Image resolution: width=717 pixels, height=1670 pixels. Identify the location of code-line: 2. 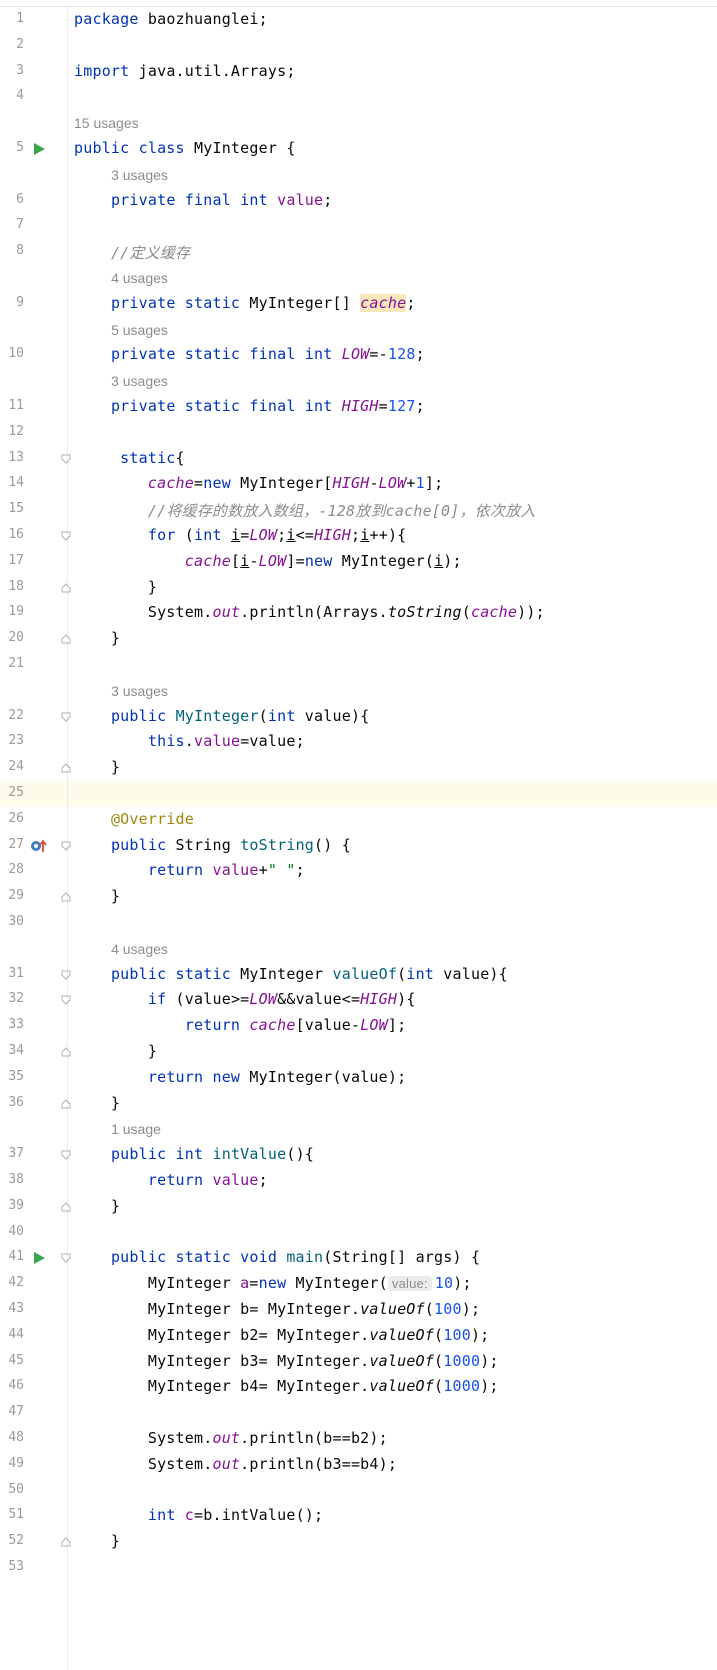
(358, 46).